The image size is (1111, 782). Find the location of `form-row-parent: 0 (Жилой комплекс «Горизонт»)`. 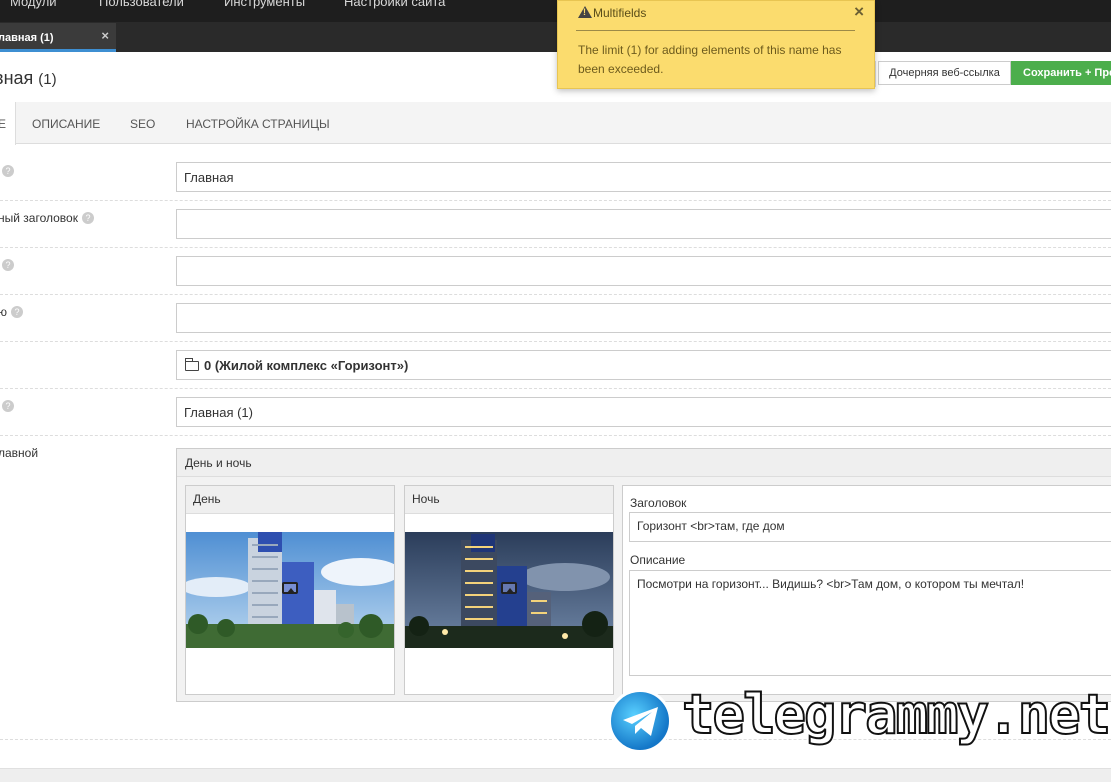

form-row-parent: 0 (Жилой комплекс «Горизонт») is located at coordinates (555, 365).